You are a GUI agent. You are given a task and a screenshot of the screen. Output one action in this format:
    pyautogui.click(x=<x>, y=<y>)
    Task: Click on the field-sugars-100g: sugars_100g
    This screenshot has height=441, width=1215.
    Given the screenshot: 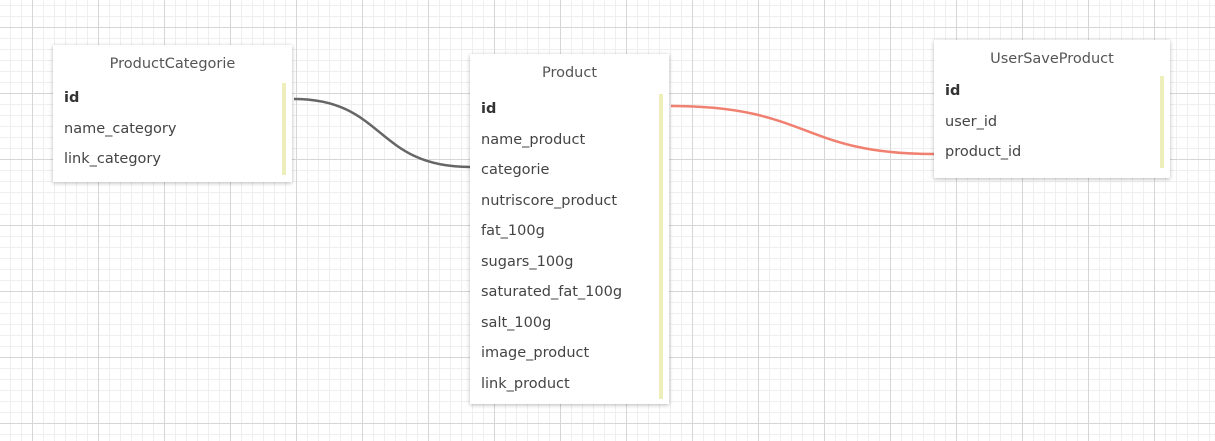 What is the action you would take?
    pyautogui.click(x=575, y=262)
    